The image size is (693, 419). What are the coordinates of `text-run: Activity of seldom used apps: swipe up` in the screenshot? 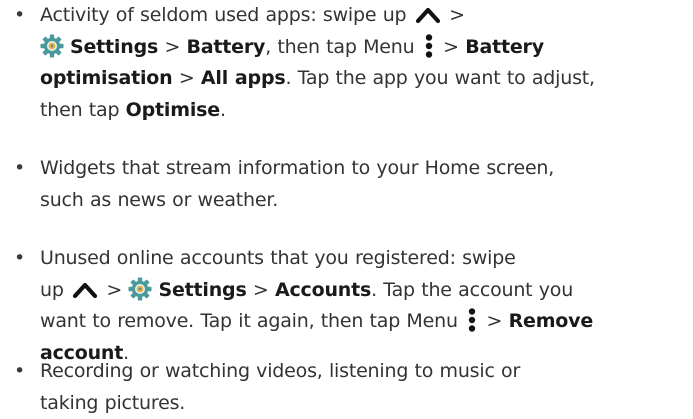 It's located at (223, 15).